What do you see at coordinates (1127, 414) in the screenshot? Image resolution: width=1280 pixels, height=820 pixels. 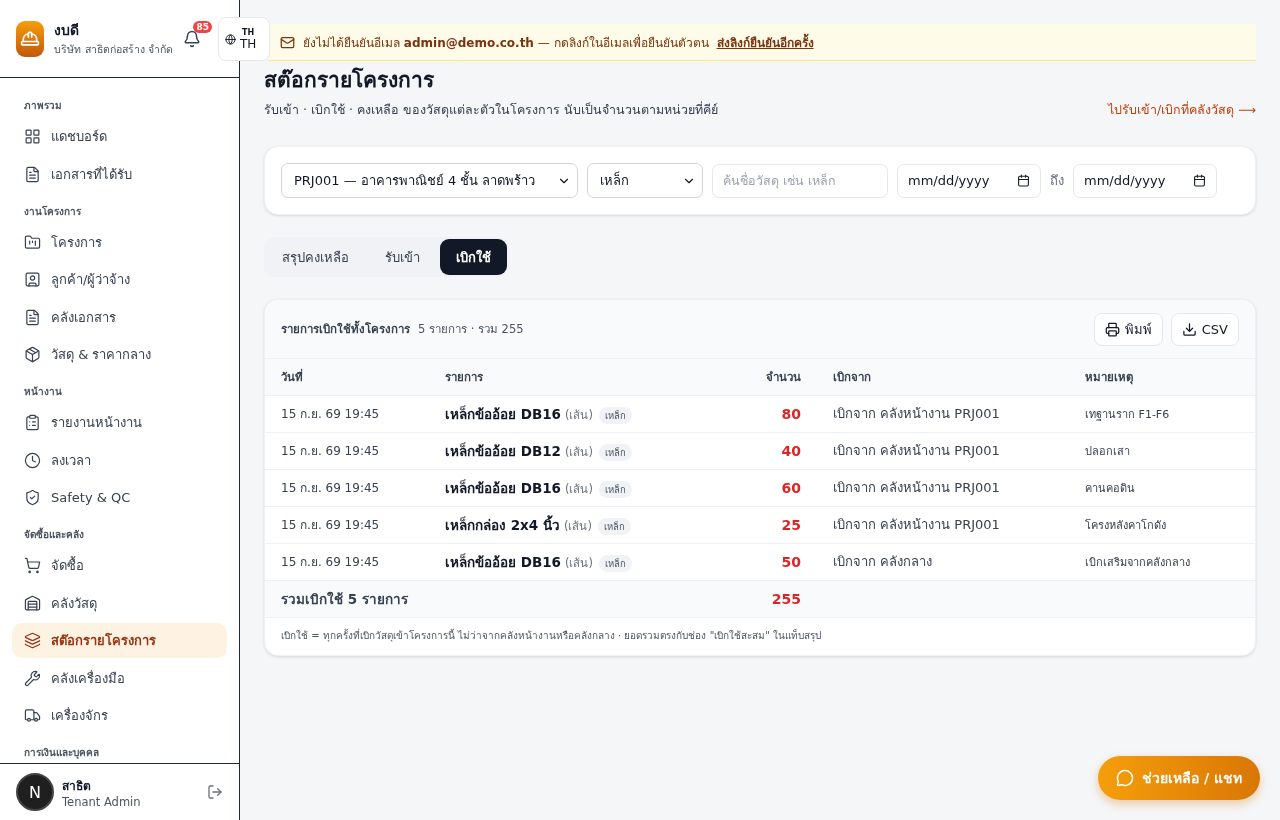 I see `note-cell: เทฐานราก F1-F6` at bounding box center [1127, 414].